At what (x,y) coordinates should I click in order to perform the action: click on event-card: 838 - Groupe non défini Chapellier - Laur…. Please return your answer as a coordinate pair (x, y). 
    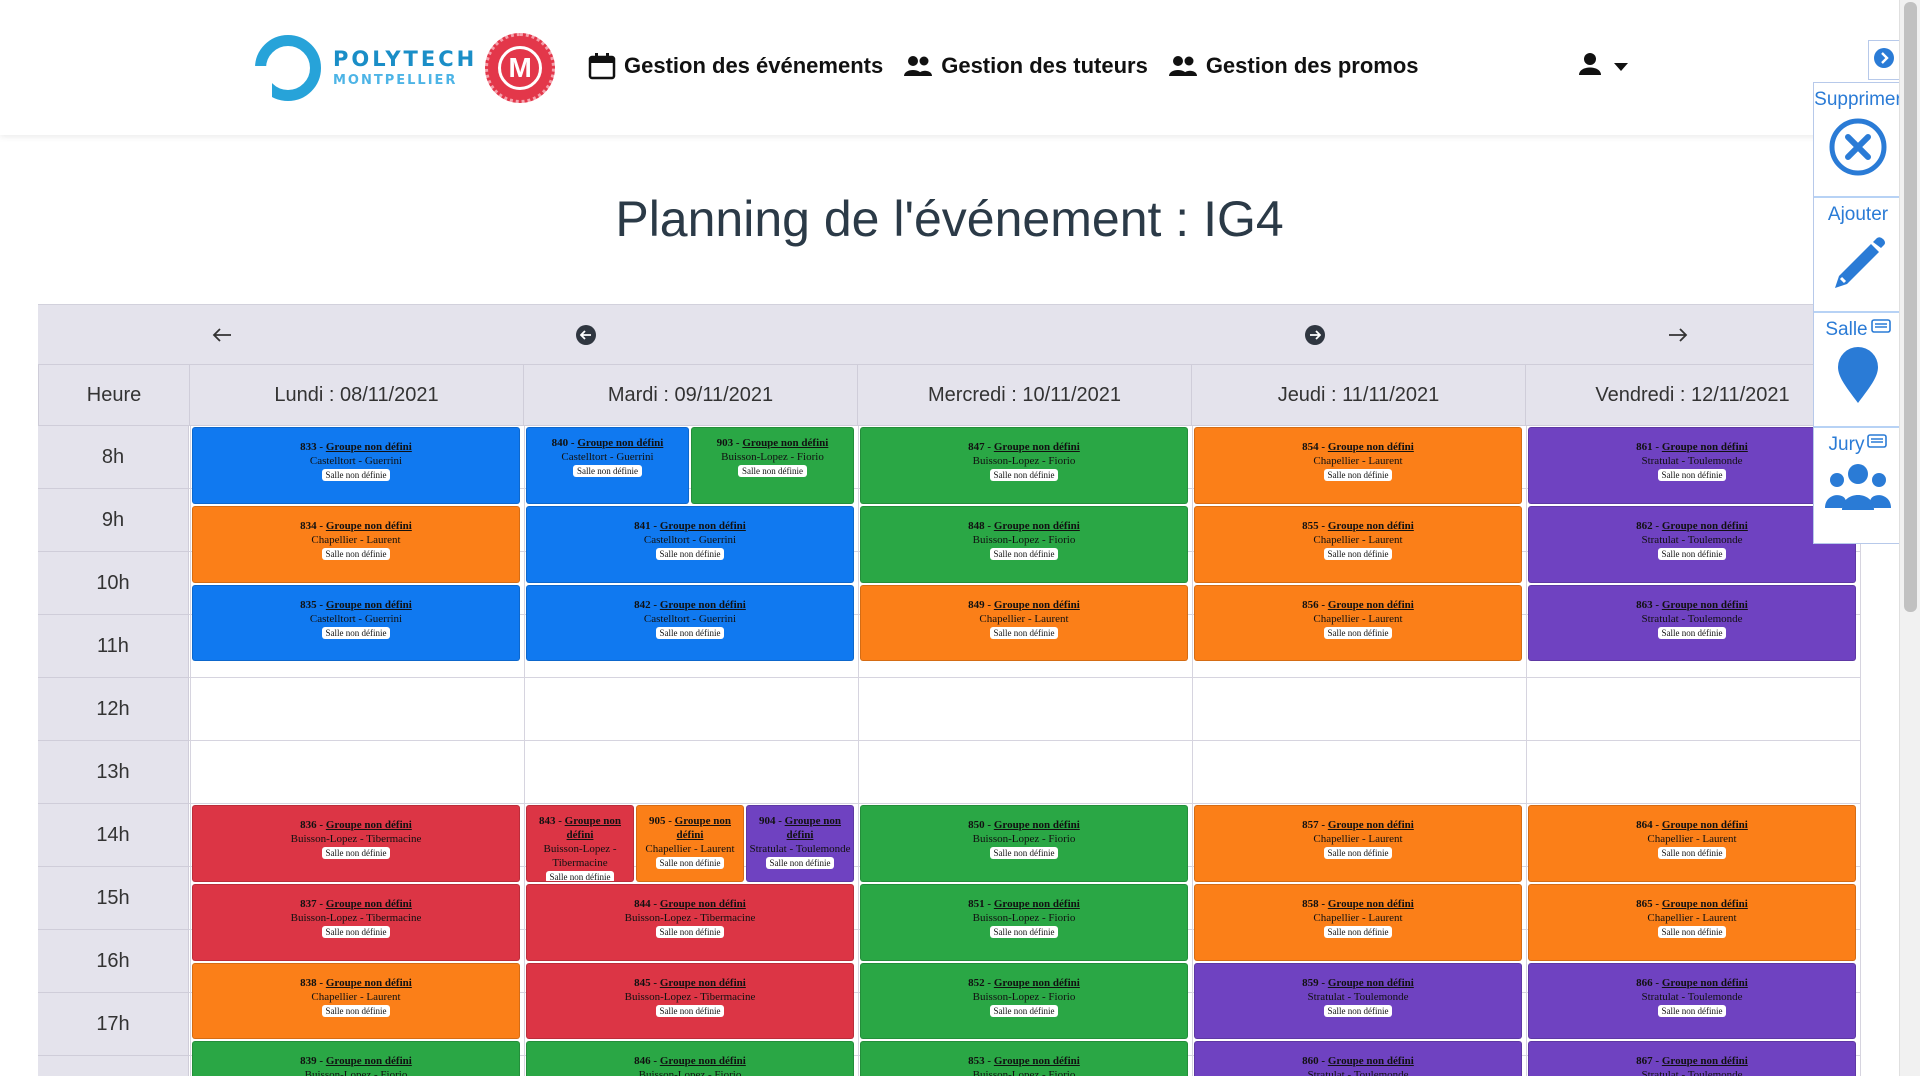
    Looking at the image, I should click on (356, 1001).